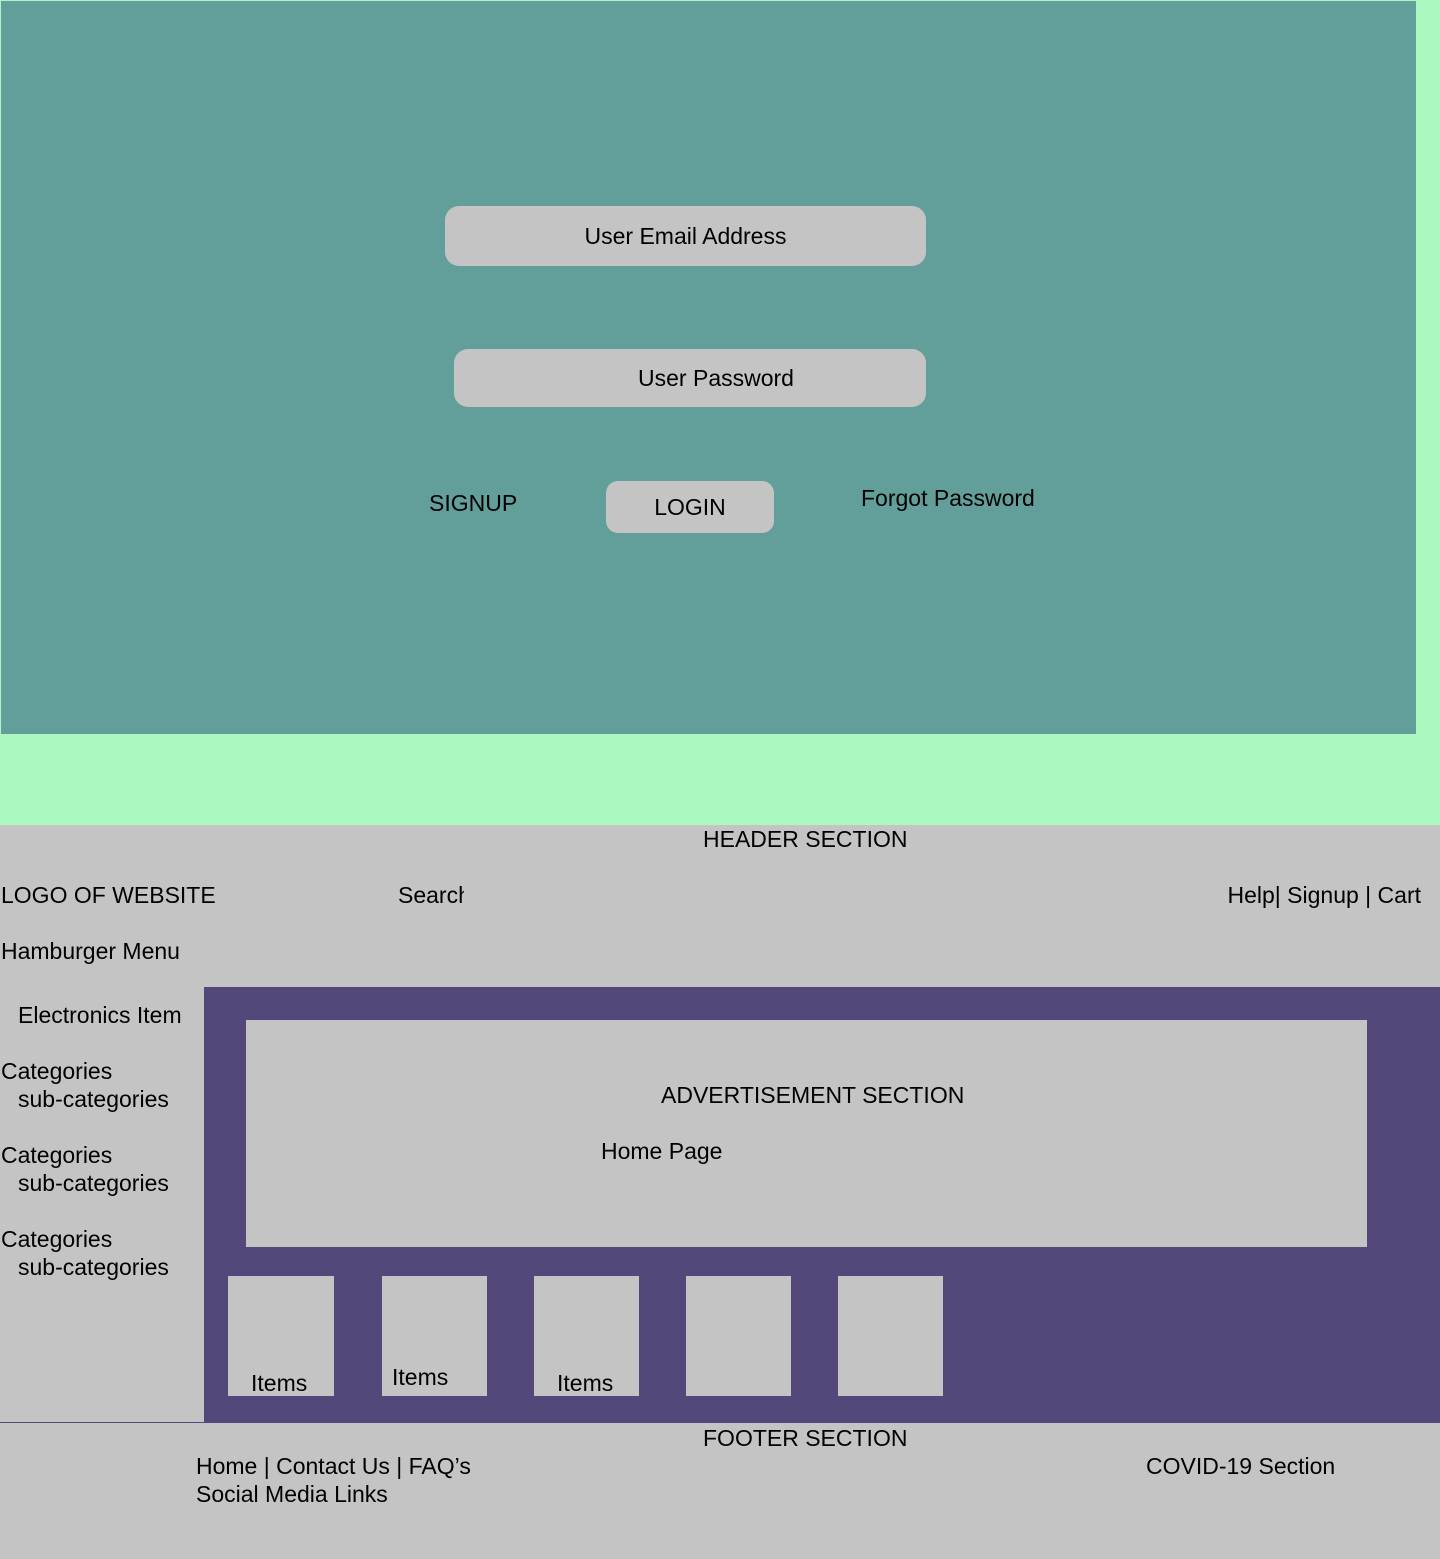  What do you see at coordinates (948, 498) in the screenshot?
I see `forgot-password-link: Forgot Password` at bounding box center [948, 498].